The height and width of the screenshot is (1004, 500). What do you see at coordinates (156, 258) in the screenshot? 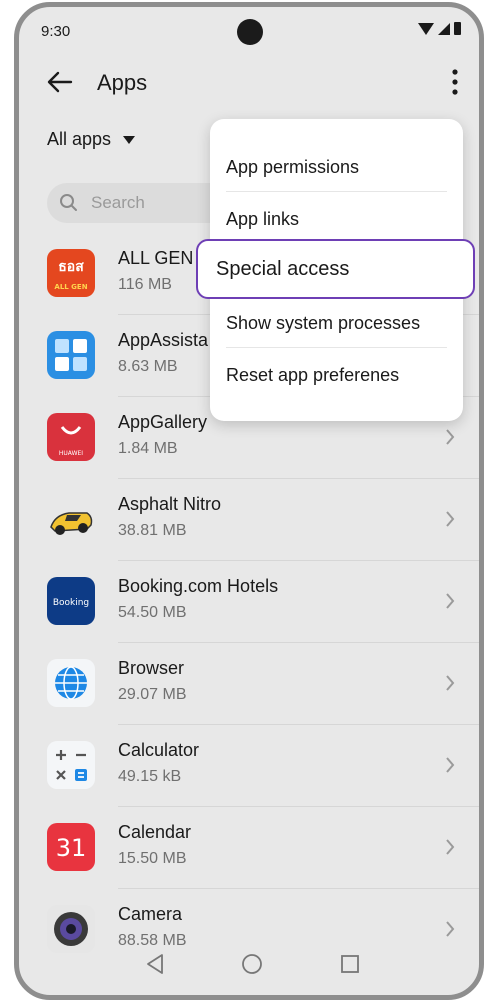
I see `app-name: ALL GEN` at bounding box center [156, 258].